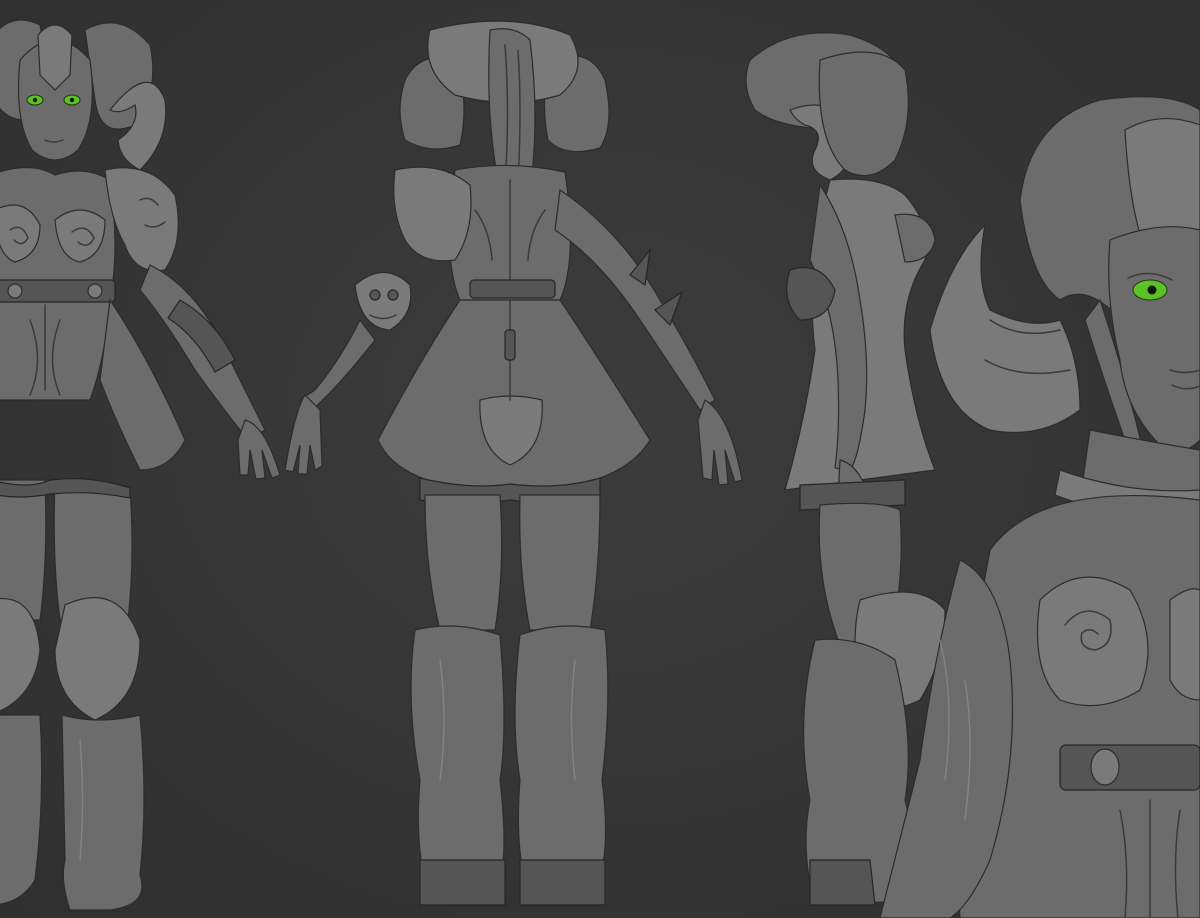  Describe the element at coordinates (337, 364) in the screenshot. I see `back-arm-left` at that location.